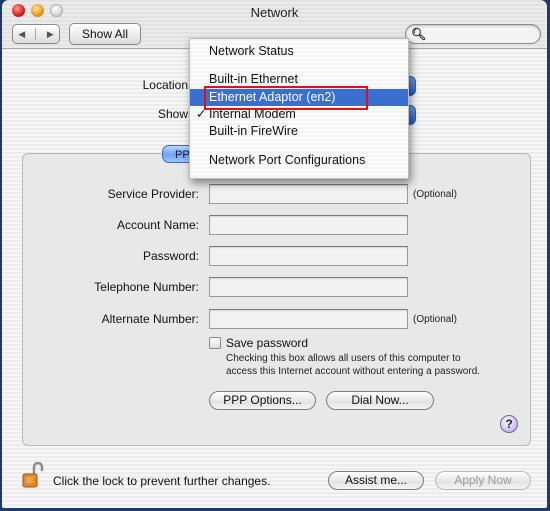 This screenshot has width=550, height=511. Describe the element at coordinates (253, 79) in the screenshot. I see `menu-item-label: Built-in Ethernet` at that location.